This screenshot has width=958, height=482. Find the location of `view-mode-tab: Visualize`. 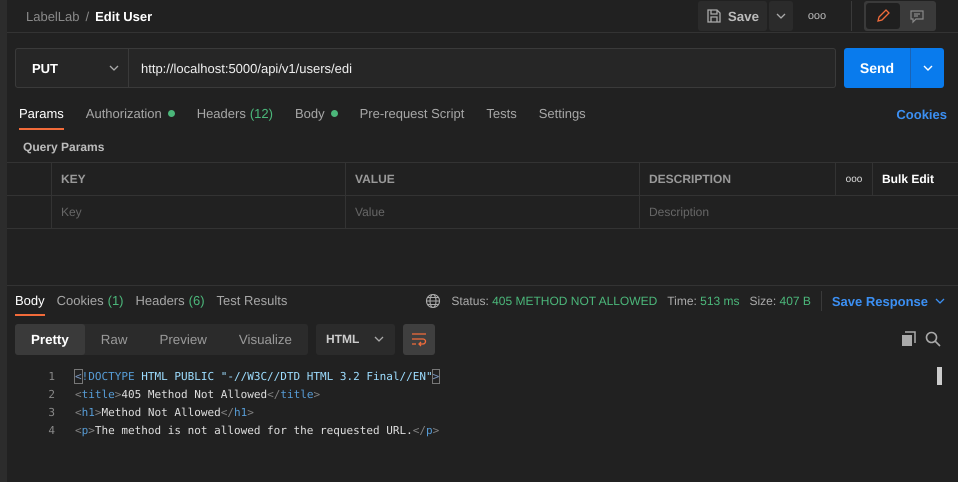

view-mode-tab: Visualize is located at coordinates (265, 339).